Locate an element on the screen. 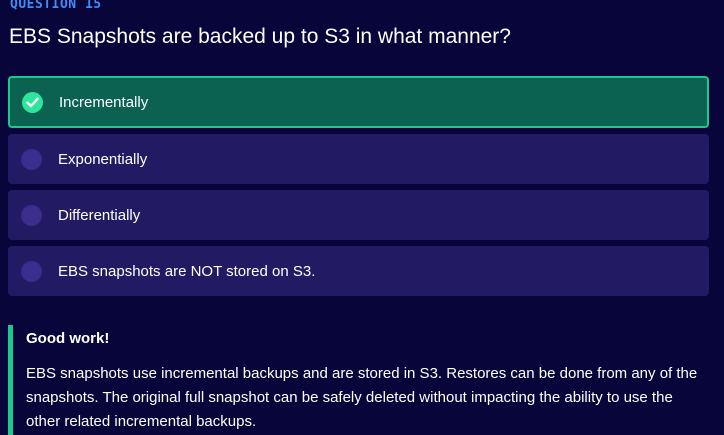 This screenshot has width=724, height=435. option-not-stored-on-s3: EBS snapshots are NOT stored on S3. is located at coordinates (358, 271).